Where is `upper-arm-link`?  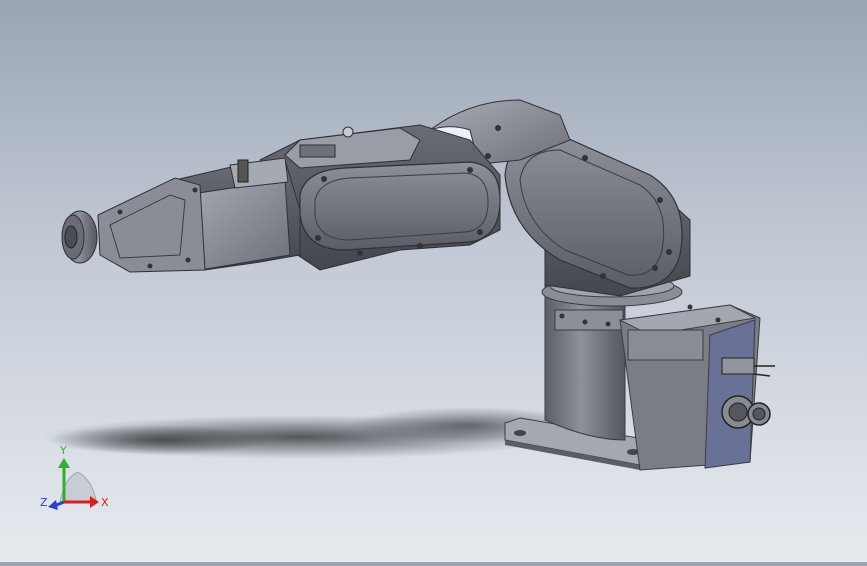 upper-arm-link is located at coordinates (597, 215).